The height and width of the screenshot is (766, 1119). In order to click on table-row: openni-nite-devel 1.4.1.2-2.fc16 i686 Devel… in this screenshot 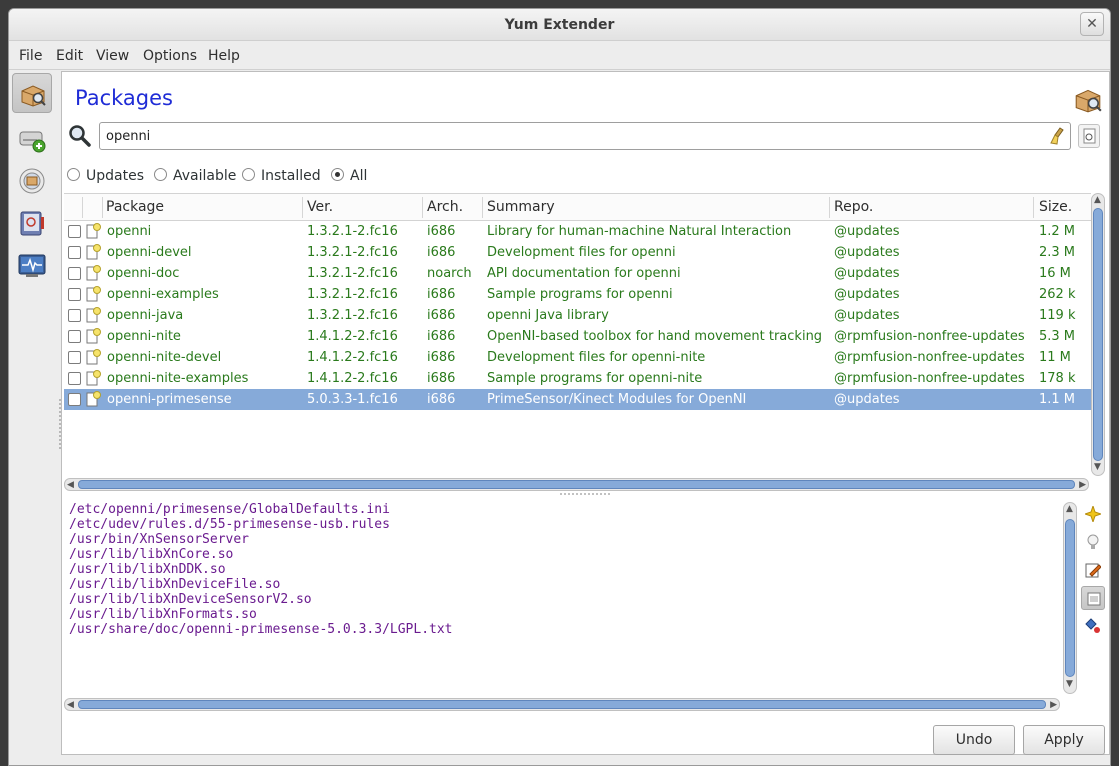, I will do `click(577, 357)`.